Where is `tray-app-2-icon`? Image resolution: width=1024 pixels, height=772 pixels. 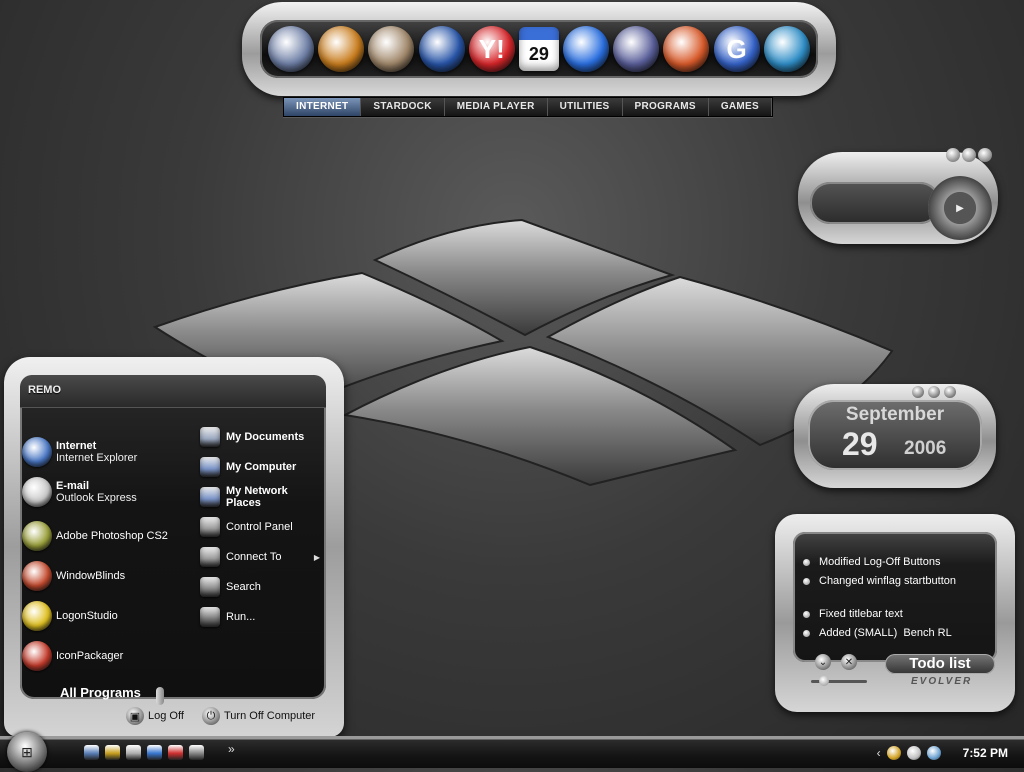
tray-app-2-icon is located at coordinates (913, 753).